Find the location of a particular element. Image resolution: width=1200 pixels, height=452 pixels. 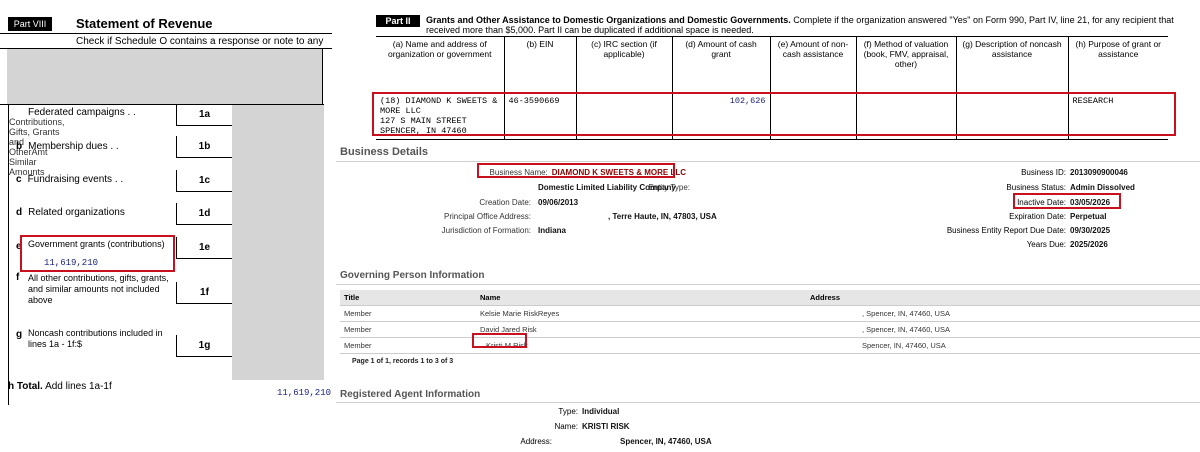

agent-type-label: Type: is located at coordinates (568, 411).